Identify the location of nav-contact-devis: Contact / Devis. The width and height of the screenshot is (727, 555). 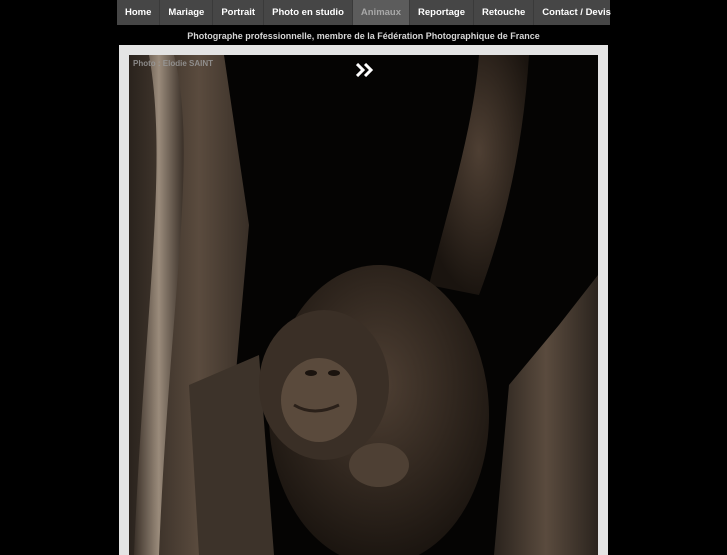
(576, 12).